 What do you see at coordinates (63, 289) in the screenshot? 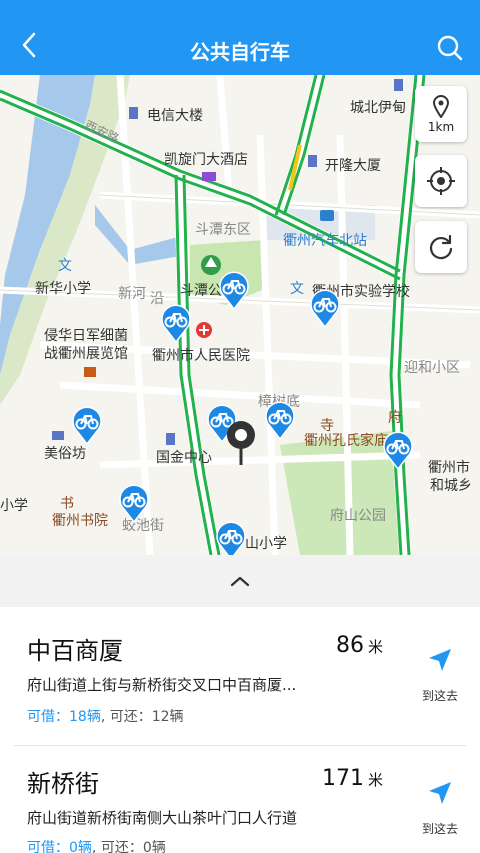
I see `map-label: 新华小学` at bounding box center [63, 289].